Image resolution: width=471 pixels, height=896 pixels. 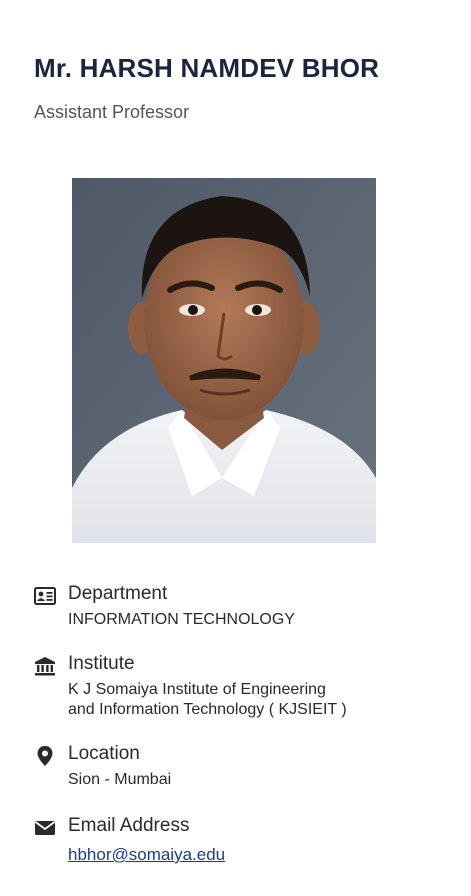 I want to click on email-label: Email Address, so click(x=129, y=825).